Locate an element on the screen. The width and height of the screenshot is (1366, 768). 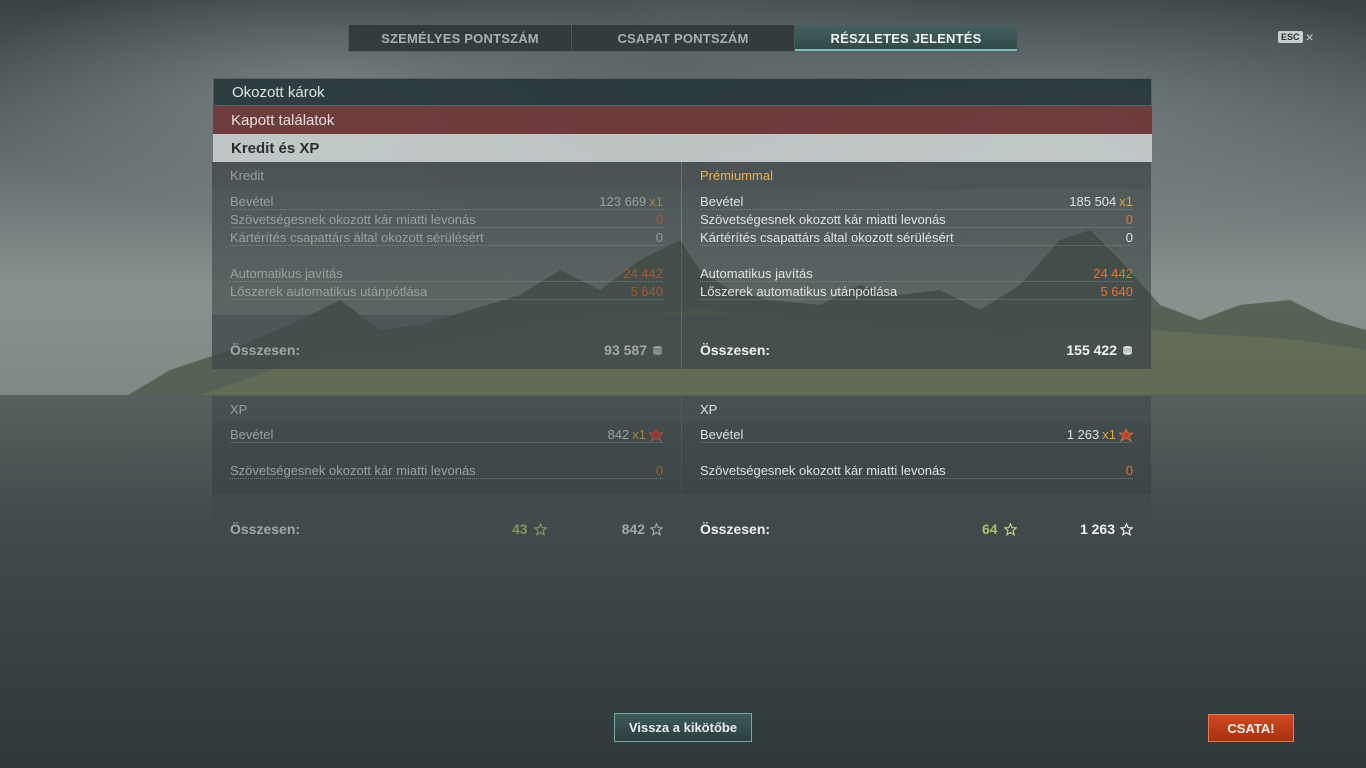
total-value: 155 422 is located at coordinates (1099, 350).